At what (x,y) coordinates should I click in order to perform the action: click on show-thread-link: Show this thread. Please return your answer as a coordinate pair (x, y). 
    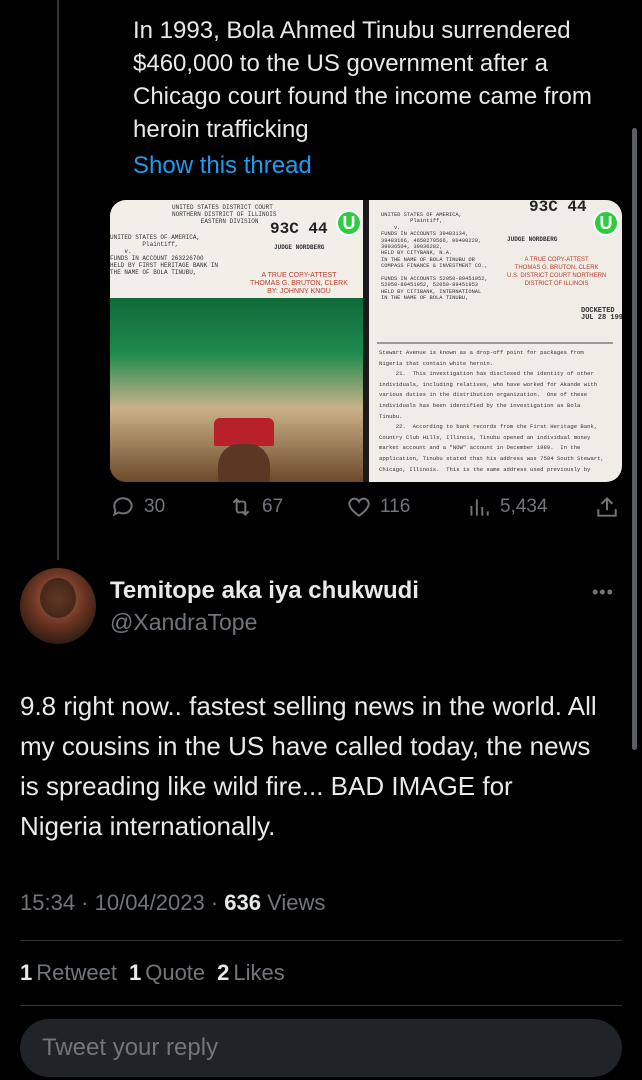
    Looking at the image, I should click on (222, 166).